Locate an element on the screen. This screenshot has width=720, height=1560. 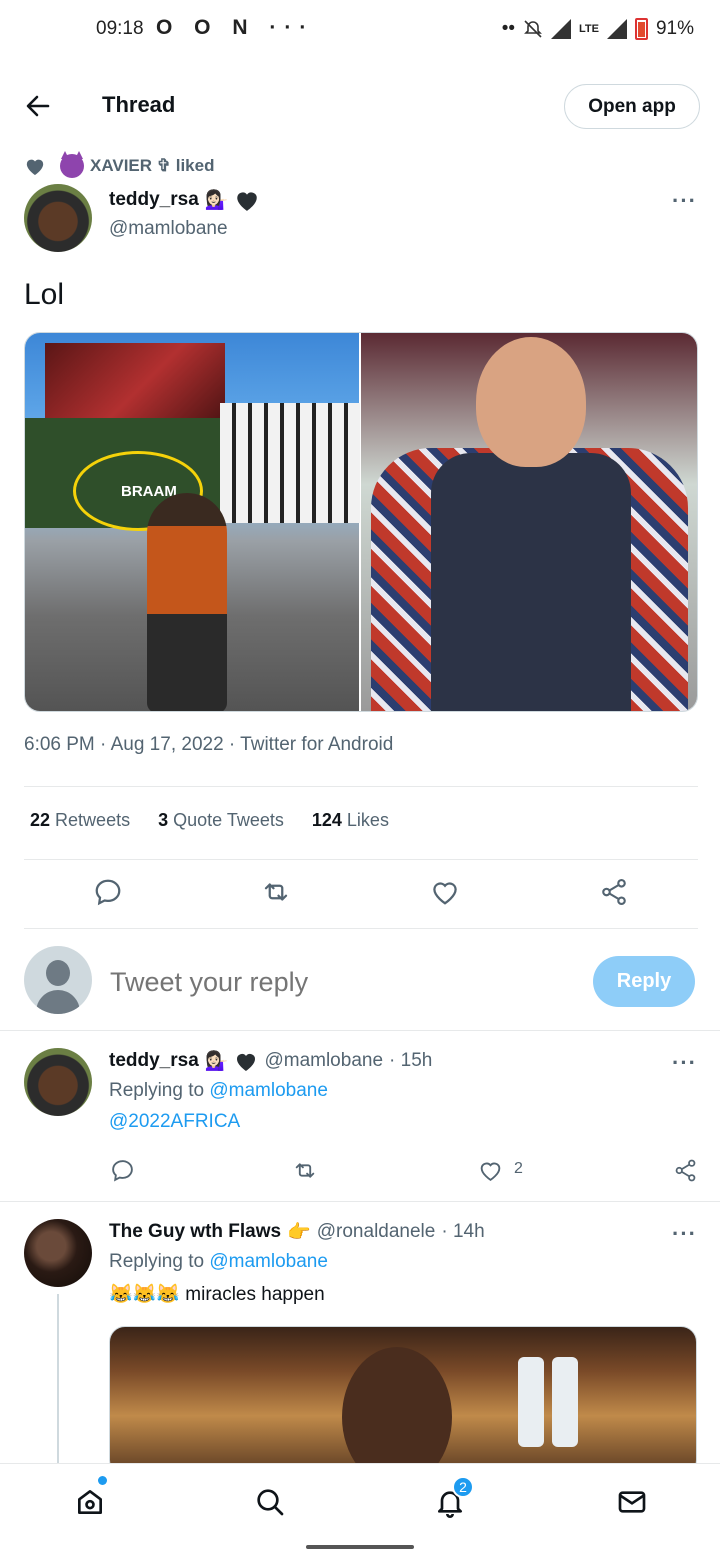
thread-line is located at coordinates (58, 1384).